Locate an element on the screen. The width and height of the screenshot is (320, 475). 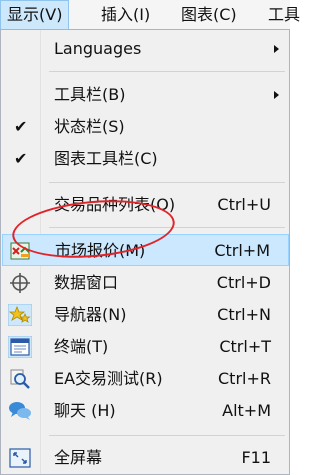
menu-item-label: 工具栏(B) is located at coordinates (90, 94).